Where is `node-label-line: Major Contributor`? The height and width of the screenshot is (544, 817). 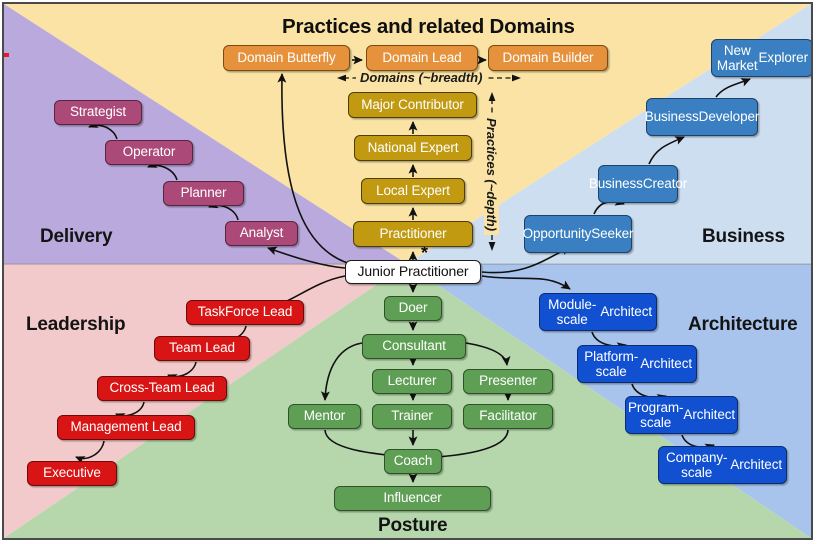
node-label-line: Major Contributor is located at coordinates (412, 104).